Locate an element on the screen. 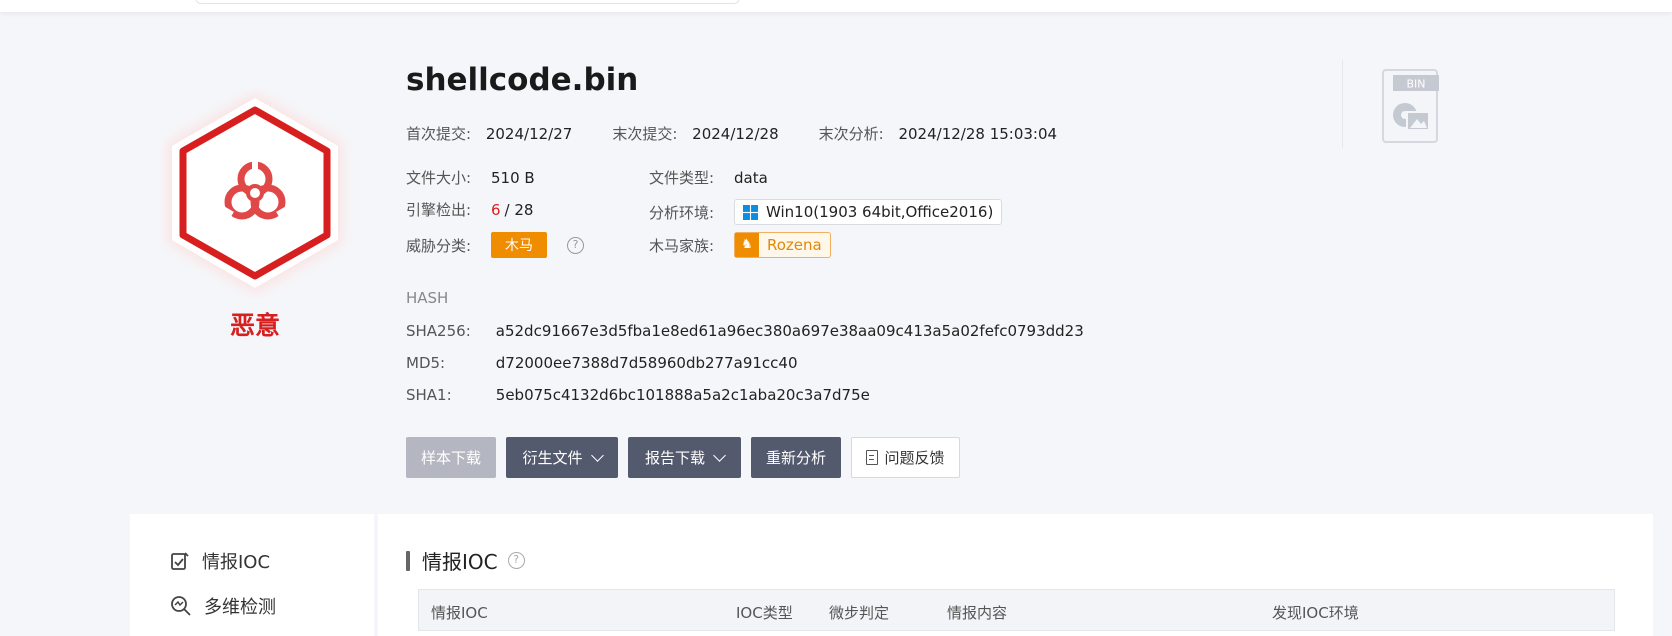 The width and height of the screenshot is (1672, 636). trojan-family-label: 木马家族: is located at coordinates (682, 245).